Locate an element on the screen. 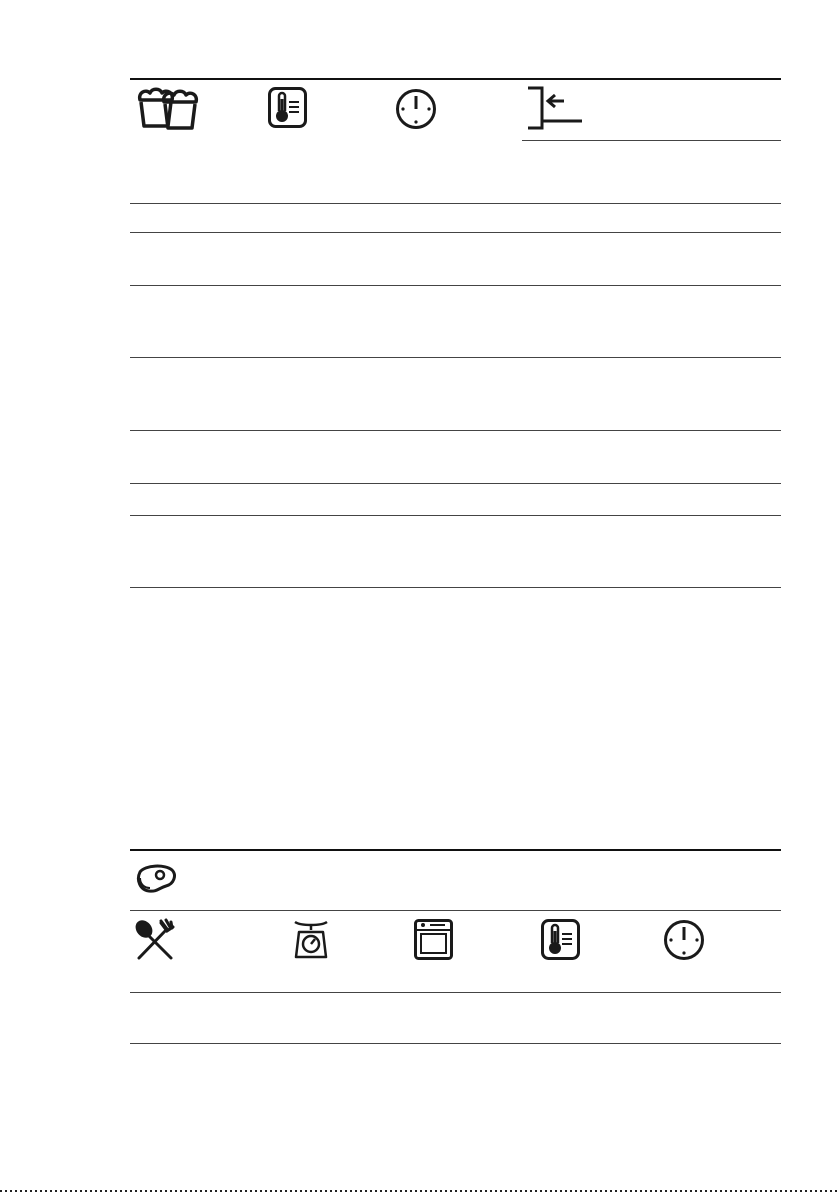 Image resolution: width=840 pixels, height=1192 pixels. baked-goods-icon is located at coordinates (169, 108).